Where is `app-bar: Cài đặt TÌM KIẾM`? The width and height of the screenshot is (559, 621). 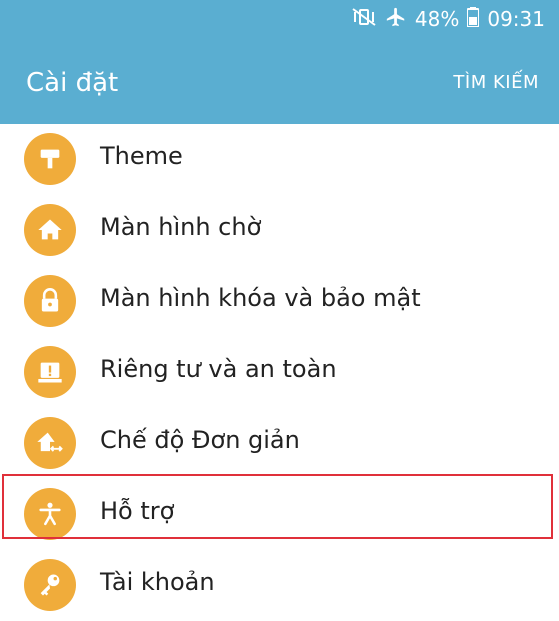 app-bar: Cài đặt TÌM KIẾM is located at coordinates (279, 81).